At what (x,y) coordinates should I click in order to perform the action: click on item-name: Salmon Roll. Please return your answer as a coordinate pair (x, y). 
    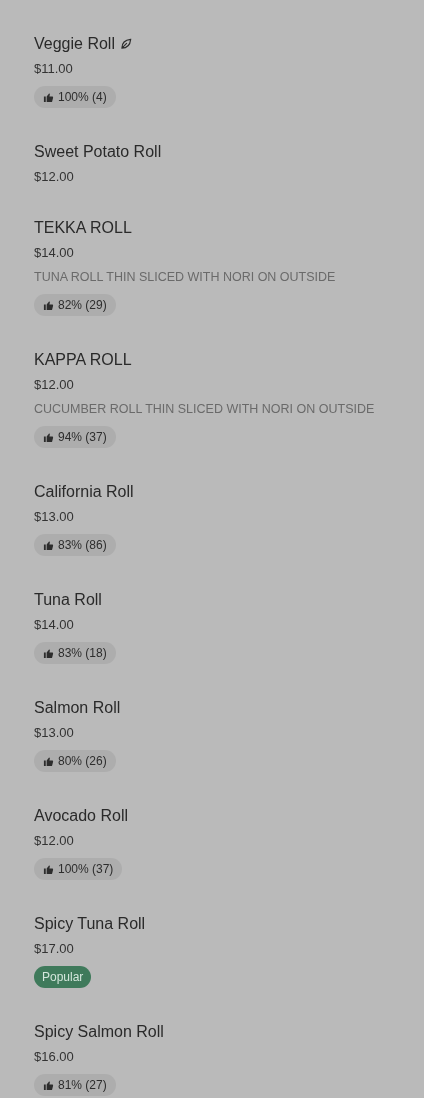
    Looking at the image, I should click on (77, 707).